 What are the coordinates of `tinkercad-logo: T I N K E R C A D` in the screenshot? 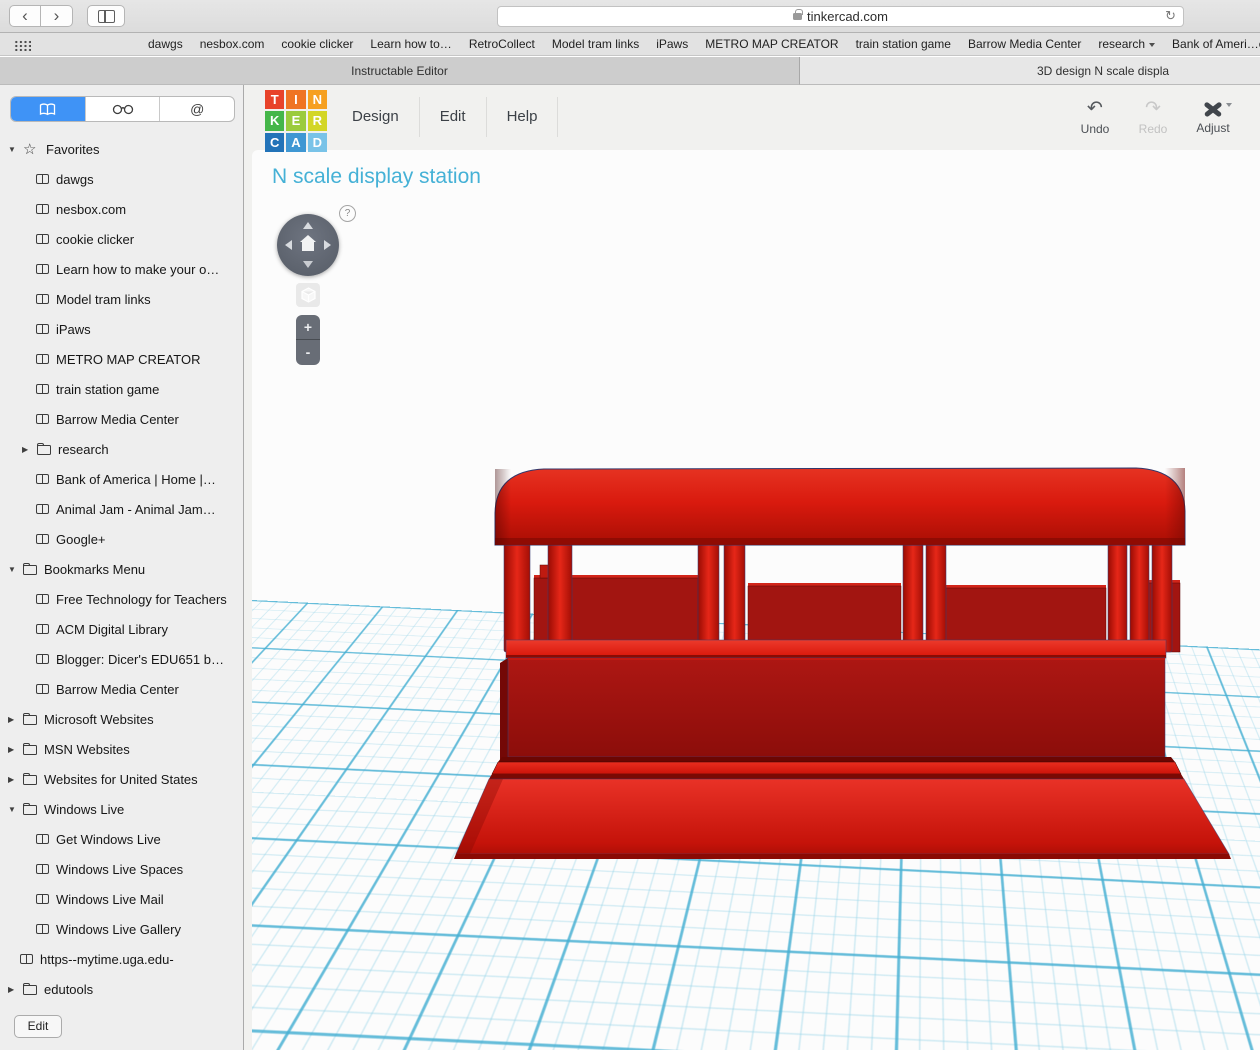 It's located at (296, 121).